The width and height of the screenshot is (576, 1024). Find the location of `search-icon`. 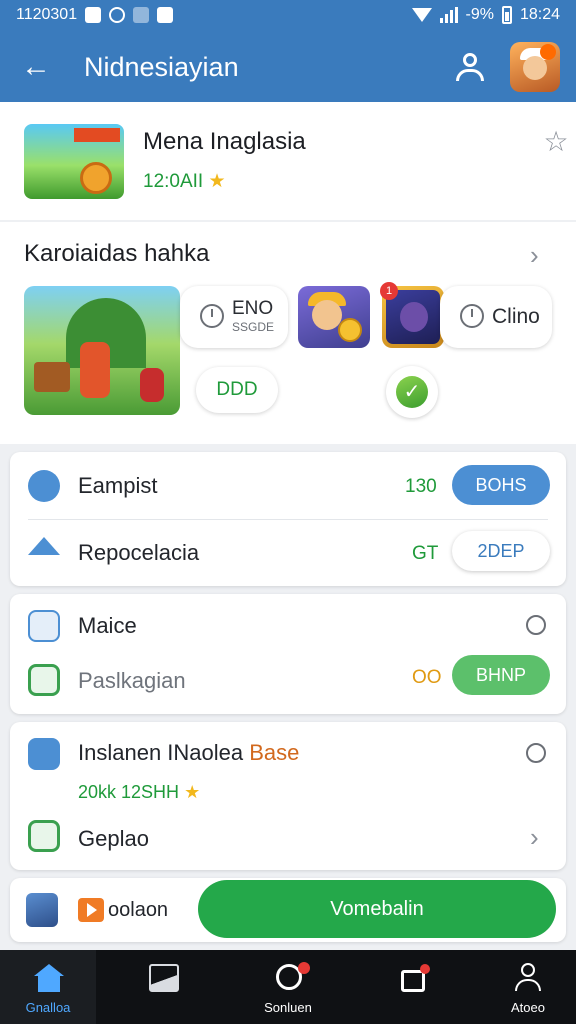

search-icon is located at coordinates (44, 626).